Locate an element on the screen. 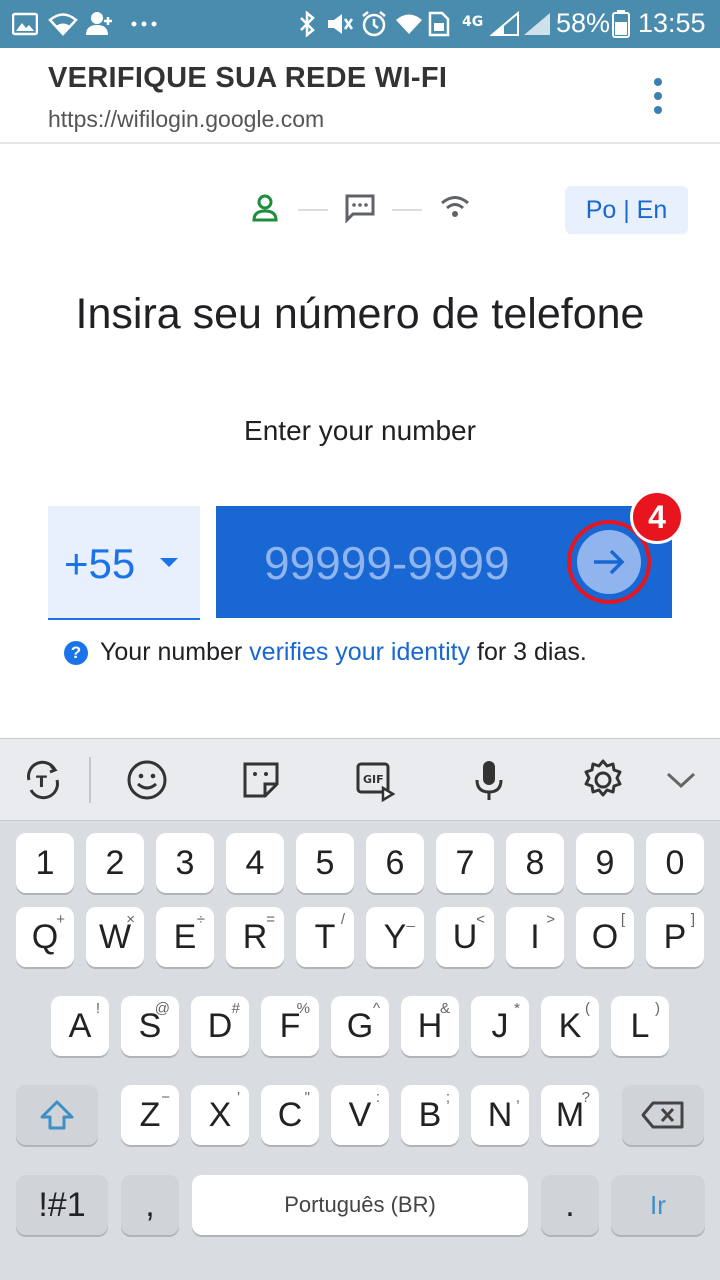 The height and width of the screenshot is (1280, 720). chevron-down-icon is located at coordinates (681, 780).